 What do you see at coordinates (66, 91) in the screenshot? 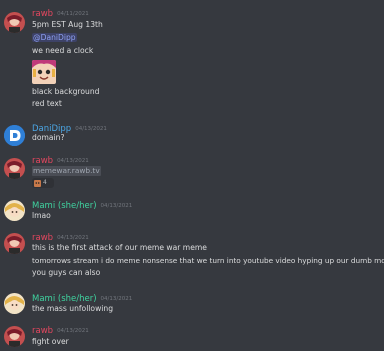
I see `message-text: black background` at bounding box center [66, 91].